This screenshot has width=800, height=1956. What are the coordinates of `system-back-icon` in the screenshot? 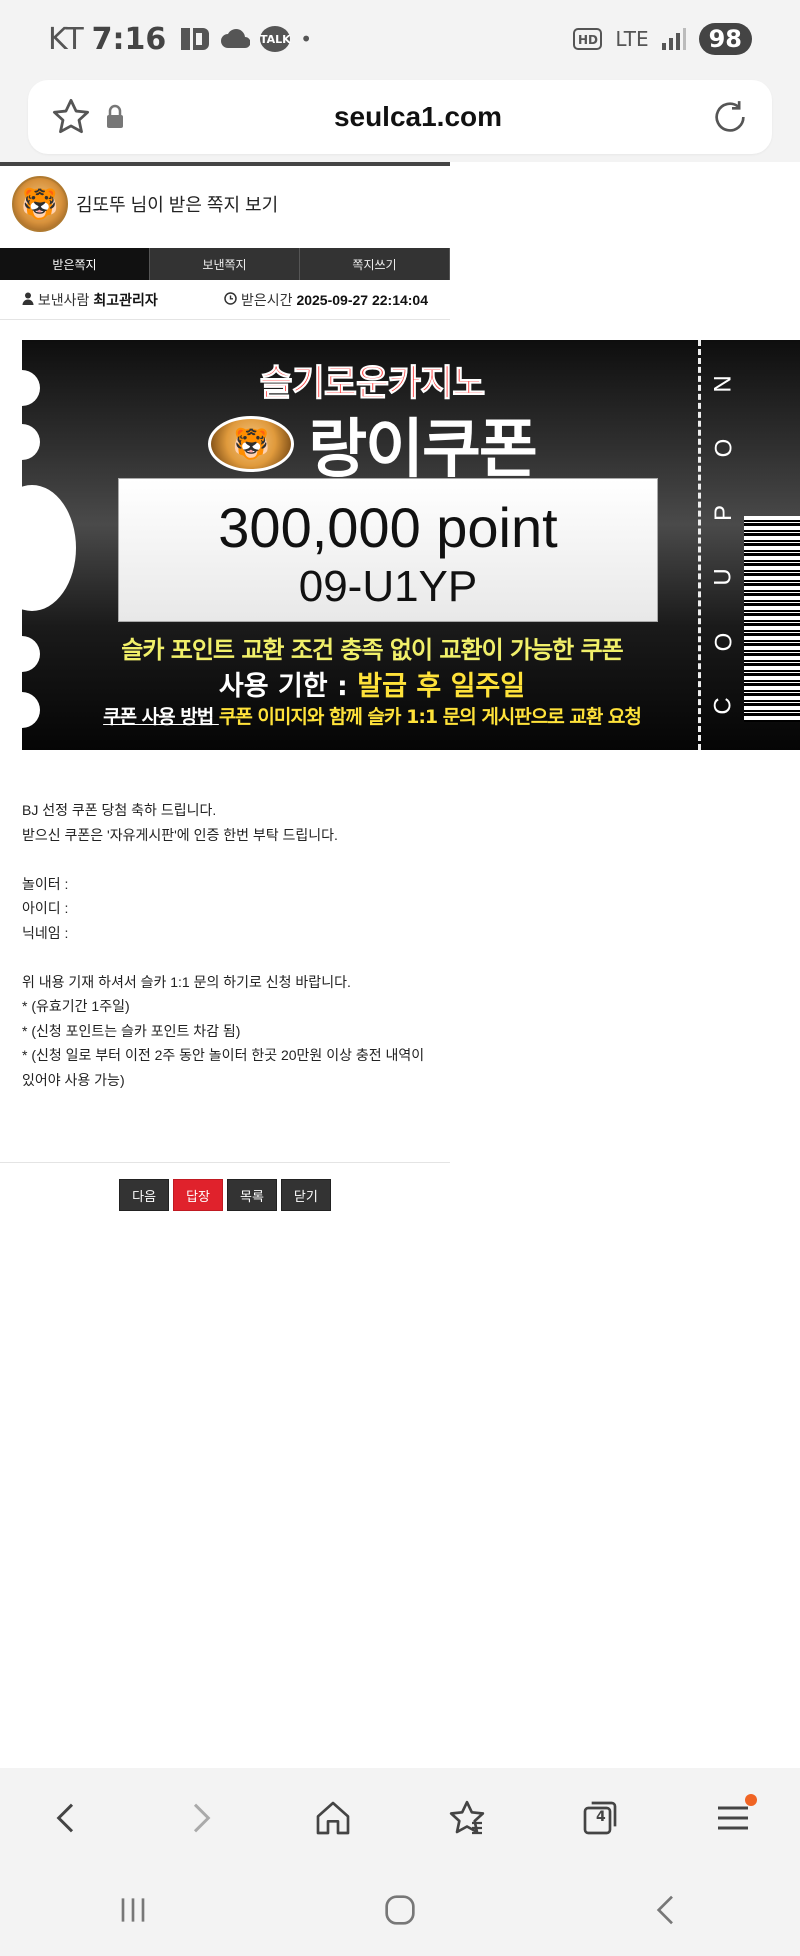 It's located at (664, 1910).